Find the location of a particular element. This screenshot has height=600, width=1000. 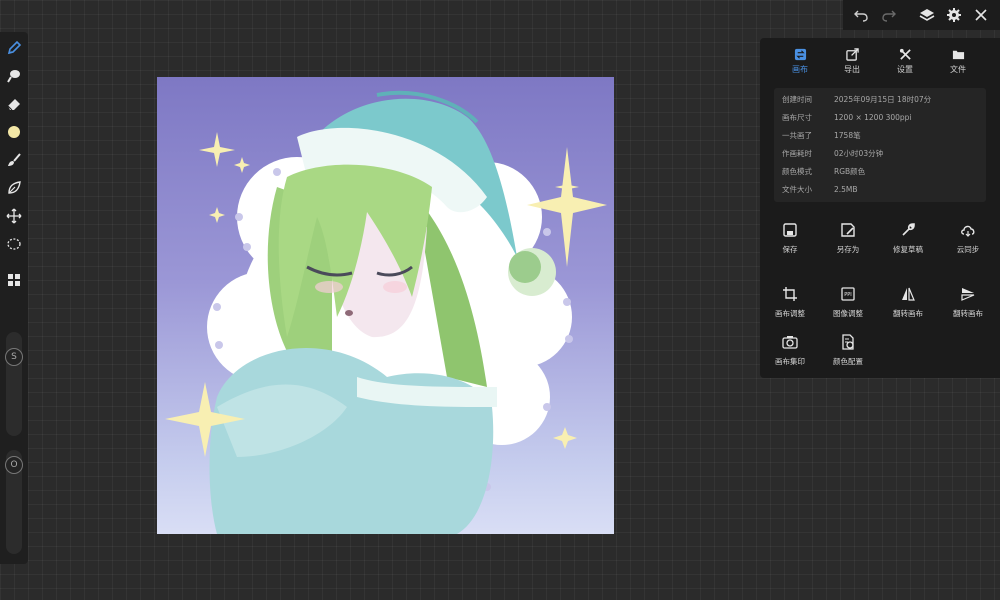

flip-canvas-horizontal-button: 翻转画布 is located at coordinates (908, 306).